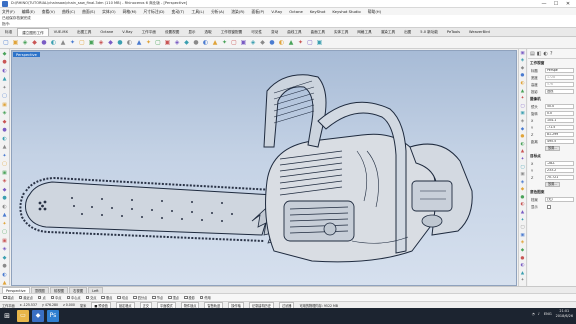  Describe the element at coordinates (559, 84) in the screenshot. I see `viewport-prop-field: 576` at that location.